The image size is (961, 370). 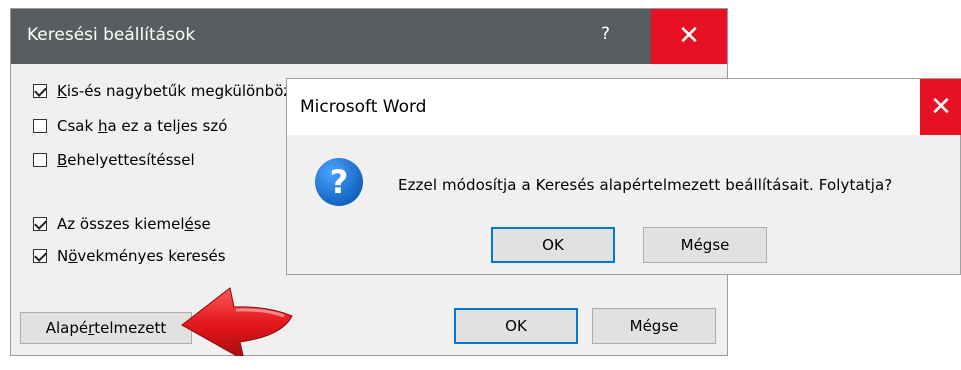 I want to click on message-dialog-title: Microsoft Word, so click(x=363, y=107).